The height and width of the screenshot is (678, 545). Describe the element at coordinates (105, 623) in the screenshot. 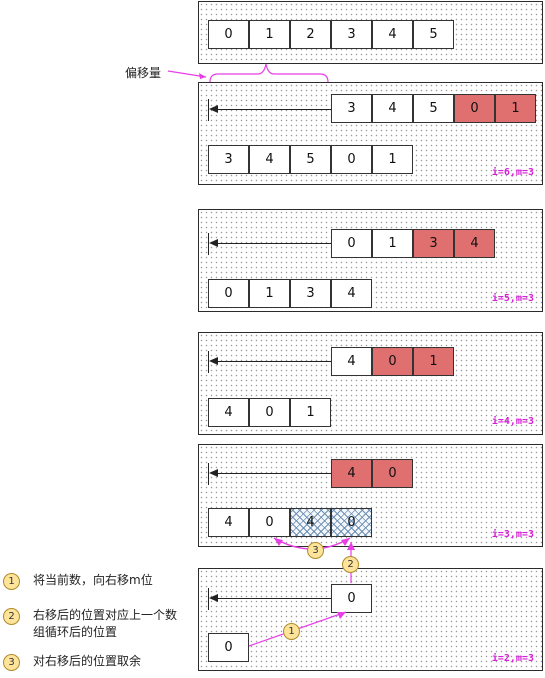

I see `legend-text-2: 右移后的位置对应上一个数组循环后的位置` at that location.